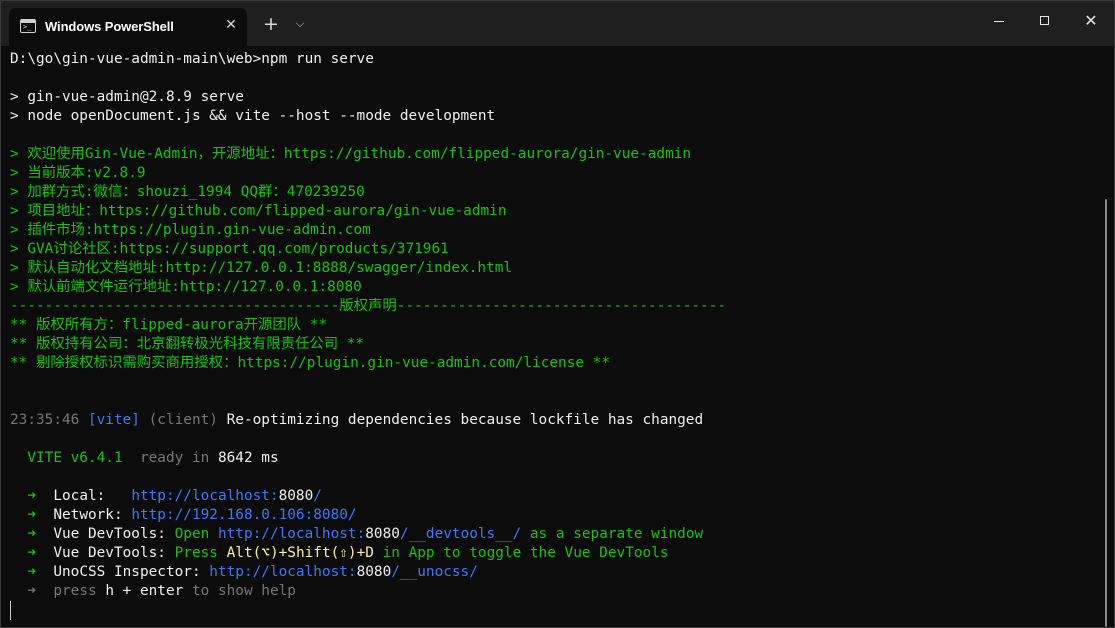  I want to click on shortcut-keys: Alt(⌥)+Shift(⇧)+D, so click(300, 553).